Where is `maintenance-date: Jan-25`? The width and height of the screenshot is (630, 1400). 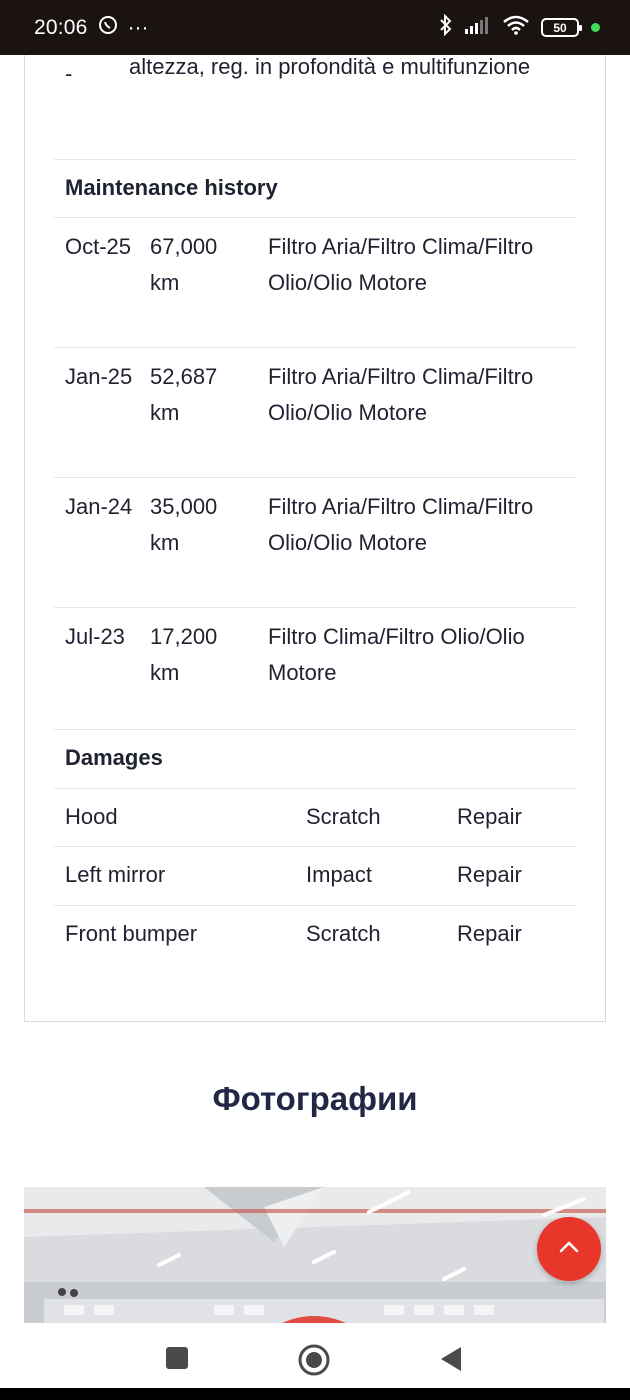 maintenance-date: Jan-25 is located at coordinates (99, 376).